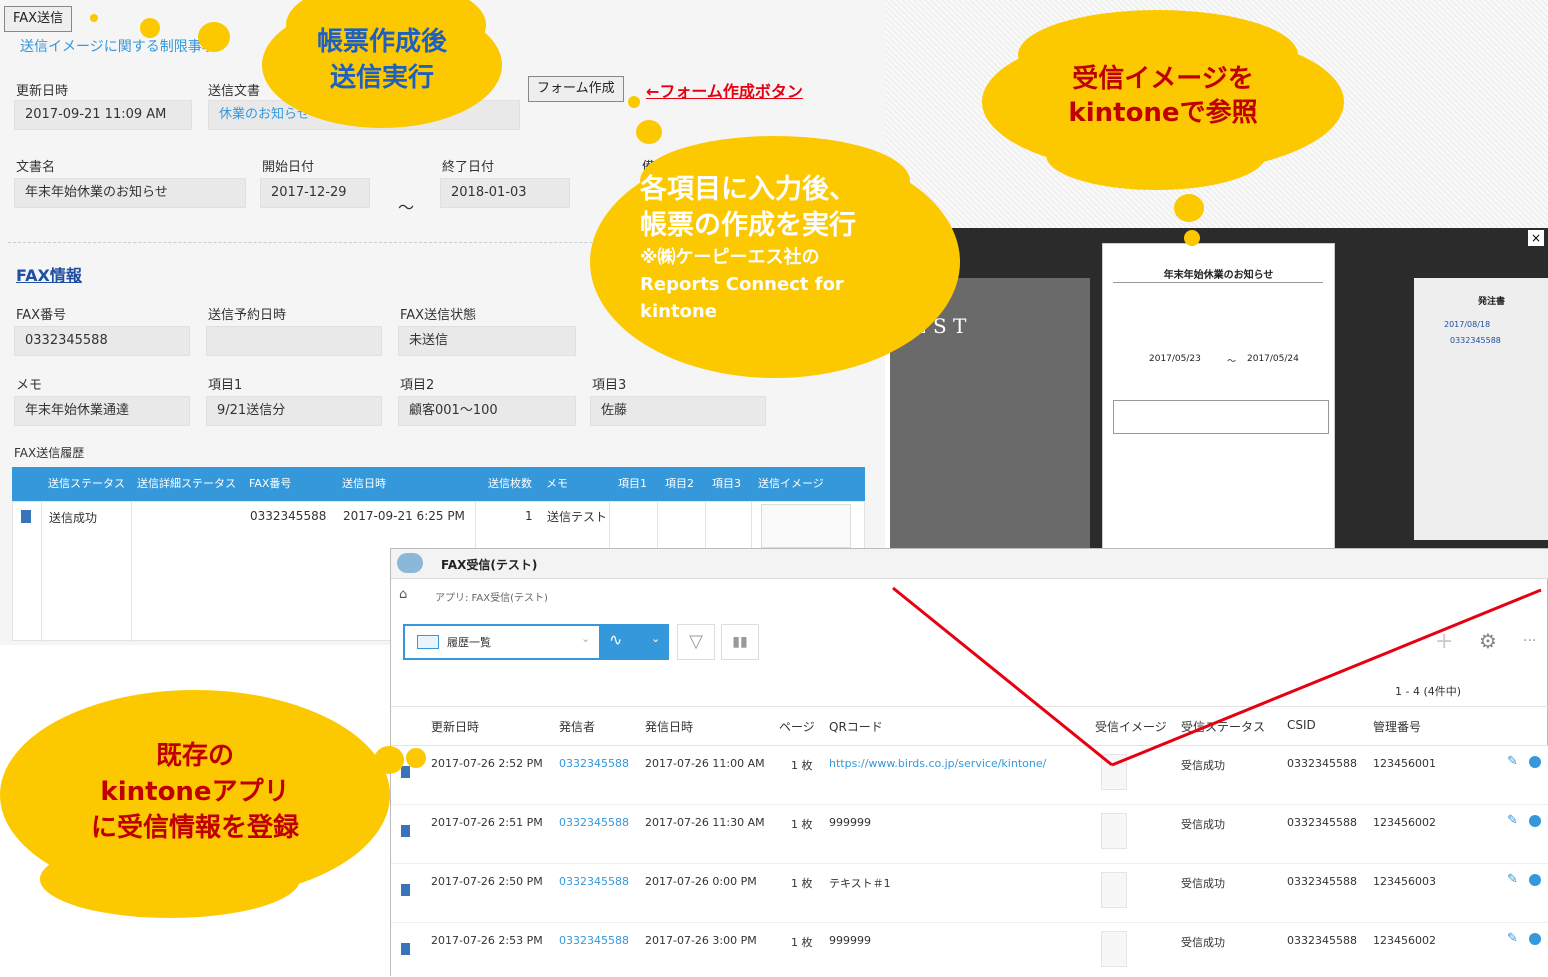 The image size is (1548, 977). Describe the element at coordinates (730, 257) in the screenshot. I see `callout-line: ※㈱ケーピーエス社の` at that location.